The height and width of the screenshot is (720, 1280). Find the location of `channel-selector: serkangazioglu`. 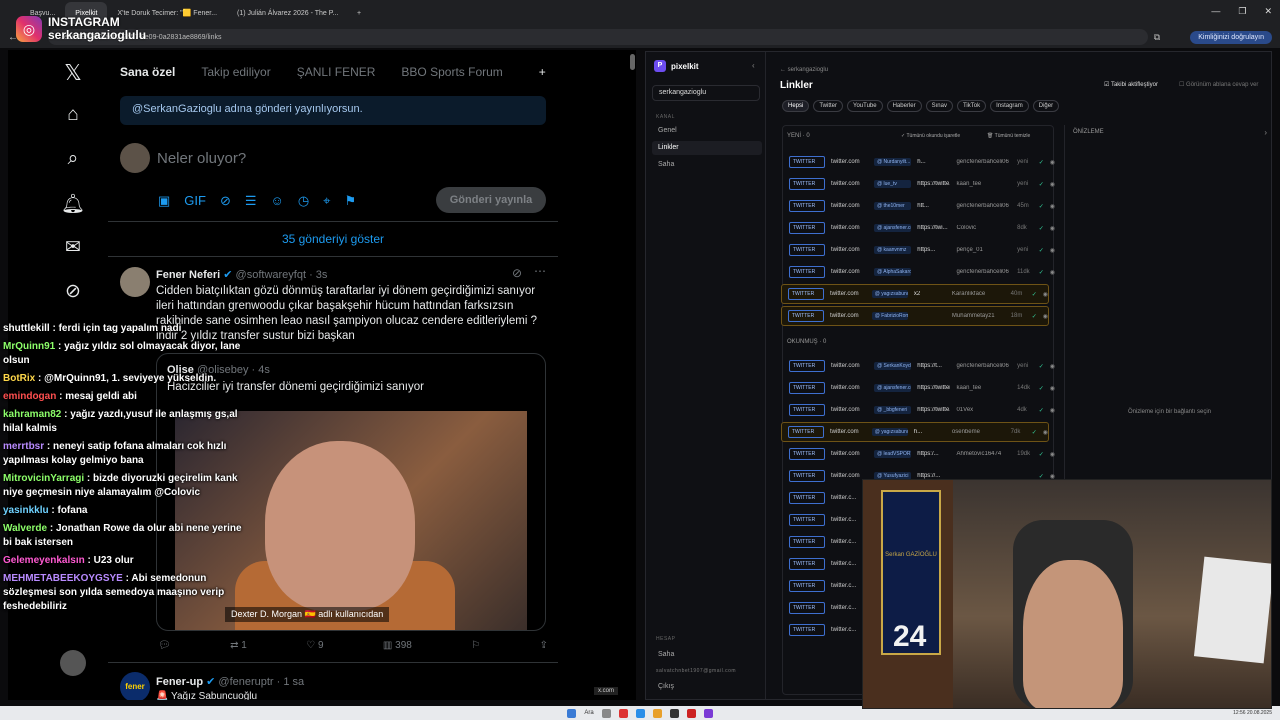

channel-selector: serkangazioglu is located at coordinates (706, 93).